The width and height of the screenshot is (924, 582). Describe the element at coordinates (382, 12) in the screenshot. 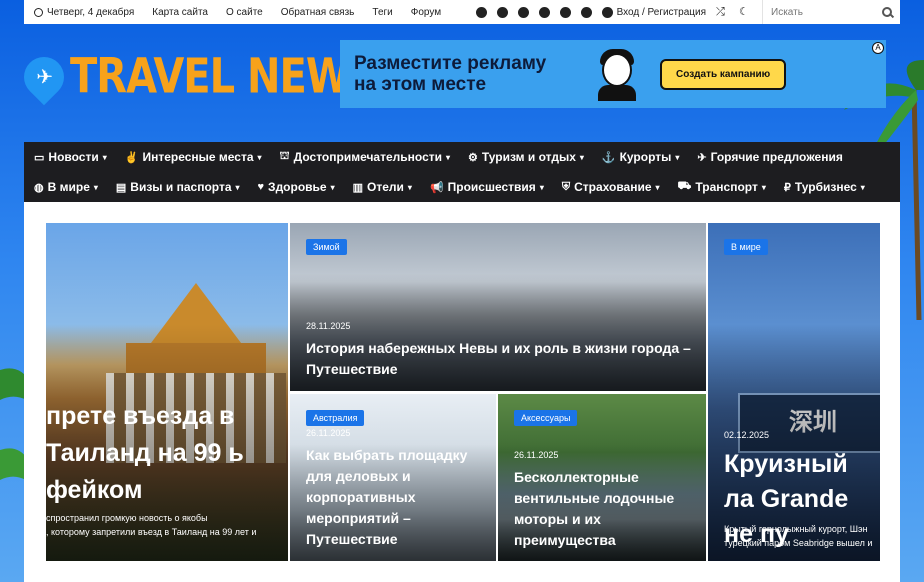

I see `link-tags: Теги` at that location.